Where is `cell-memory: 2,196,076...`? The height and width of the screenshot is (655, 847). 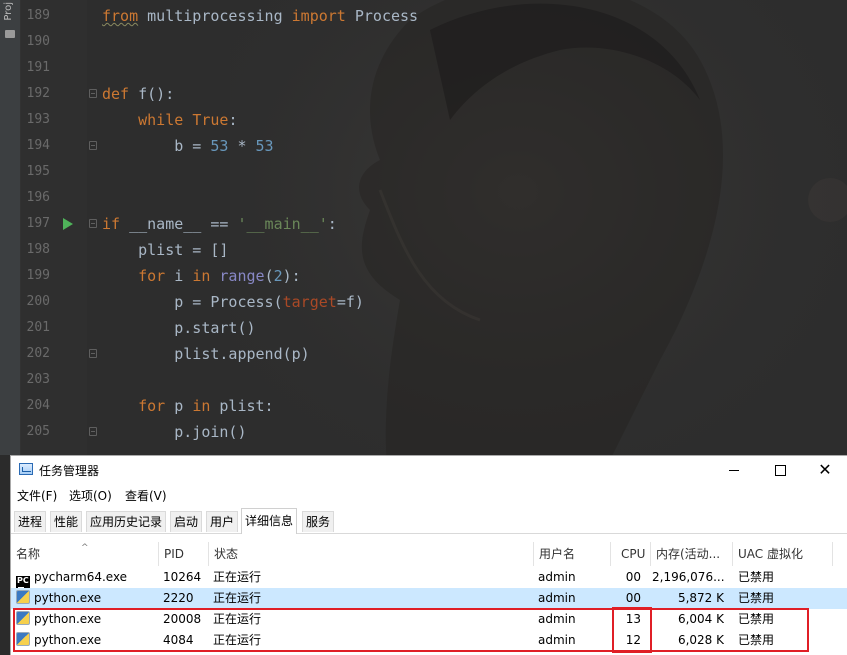 cell-memory: 2,196,076... is located at coordinates (688, 577).